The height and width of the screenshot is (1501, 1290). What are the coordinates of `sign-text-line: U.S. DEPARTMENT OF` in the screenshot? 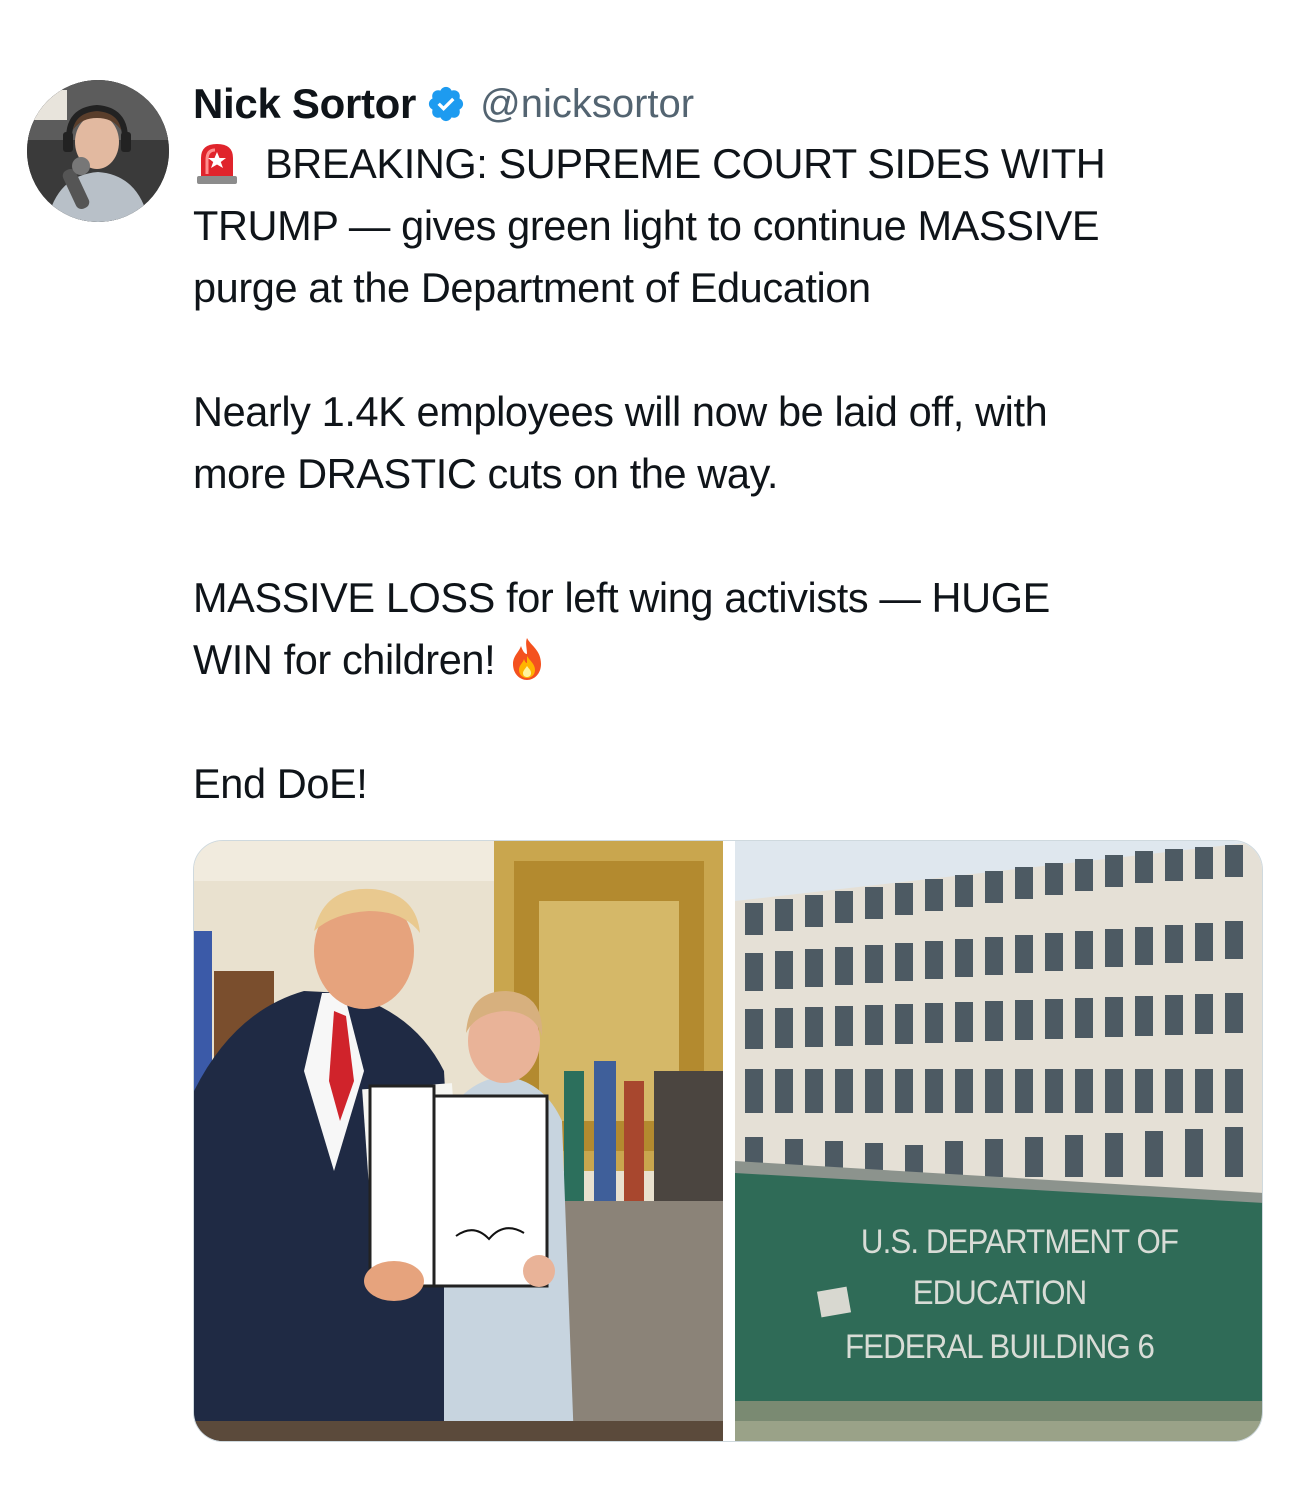 It's located at (1019, 1242).